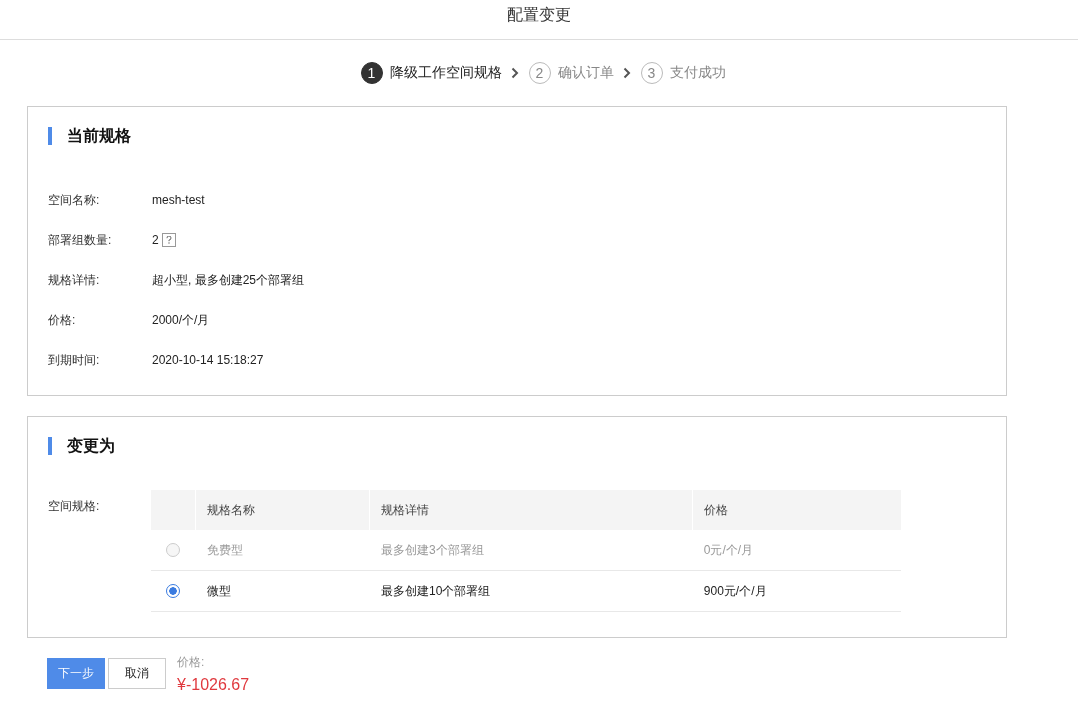 The height and width of the screenshot is (711, 1078). Describe the element at coordinates (74, 360) in the screenshot. I see `field-label: 到期时间:` at that location.